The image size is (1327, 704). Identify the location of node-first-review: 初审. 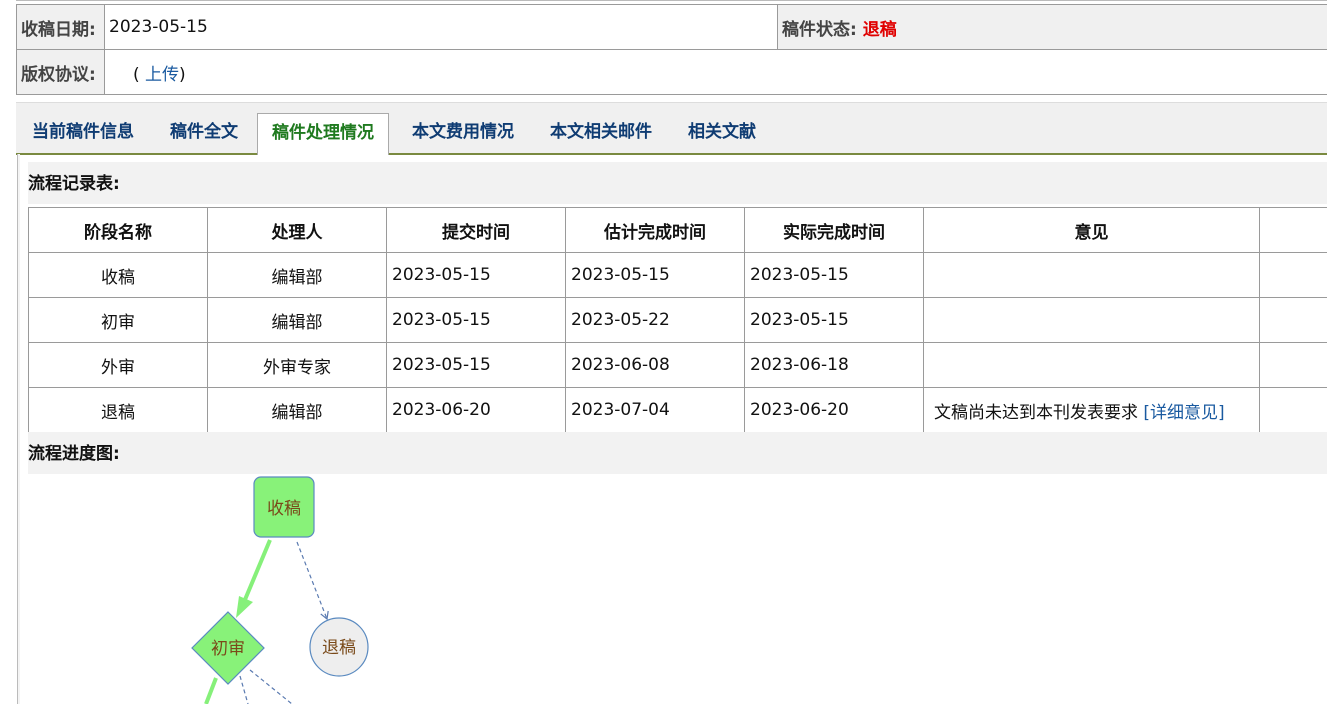
(228, 648).